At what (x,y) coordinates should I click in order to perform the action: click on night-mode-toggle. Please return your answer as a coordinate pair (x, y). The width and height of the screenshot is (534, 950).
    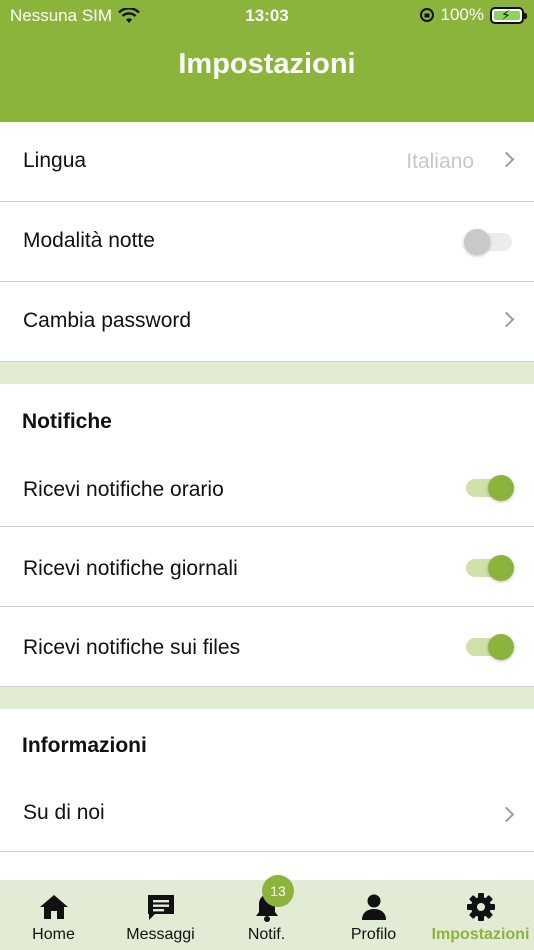
    Looking at the image, I should click on (489, 242).